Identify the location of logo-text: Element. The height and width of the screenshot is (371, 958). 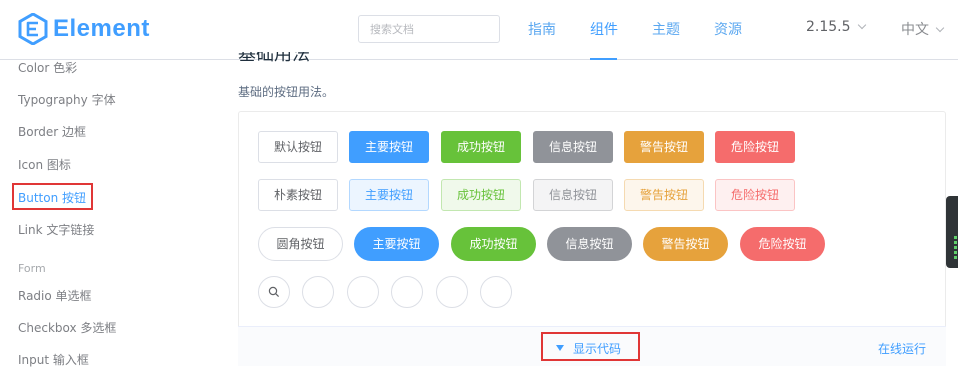
(101, 28).